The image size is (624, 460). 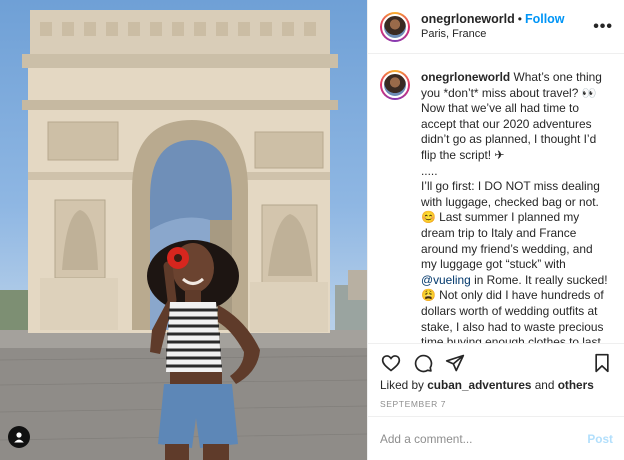 What do you see at coordinates (446, 280) in the screenshot?
I see `mention-link: @vueling` at bounding box center [446, 280].